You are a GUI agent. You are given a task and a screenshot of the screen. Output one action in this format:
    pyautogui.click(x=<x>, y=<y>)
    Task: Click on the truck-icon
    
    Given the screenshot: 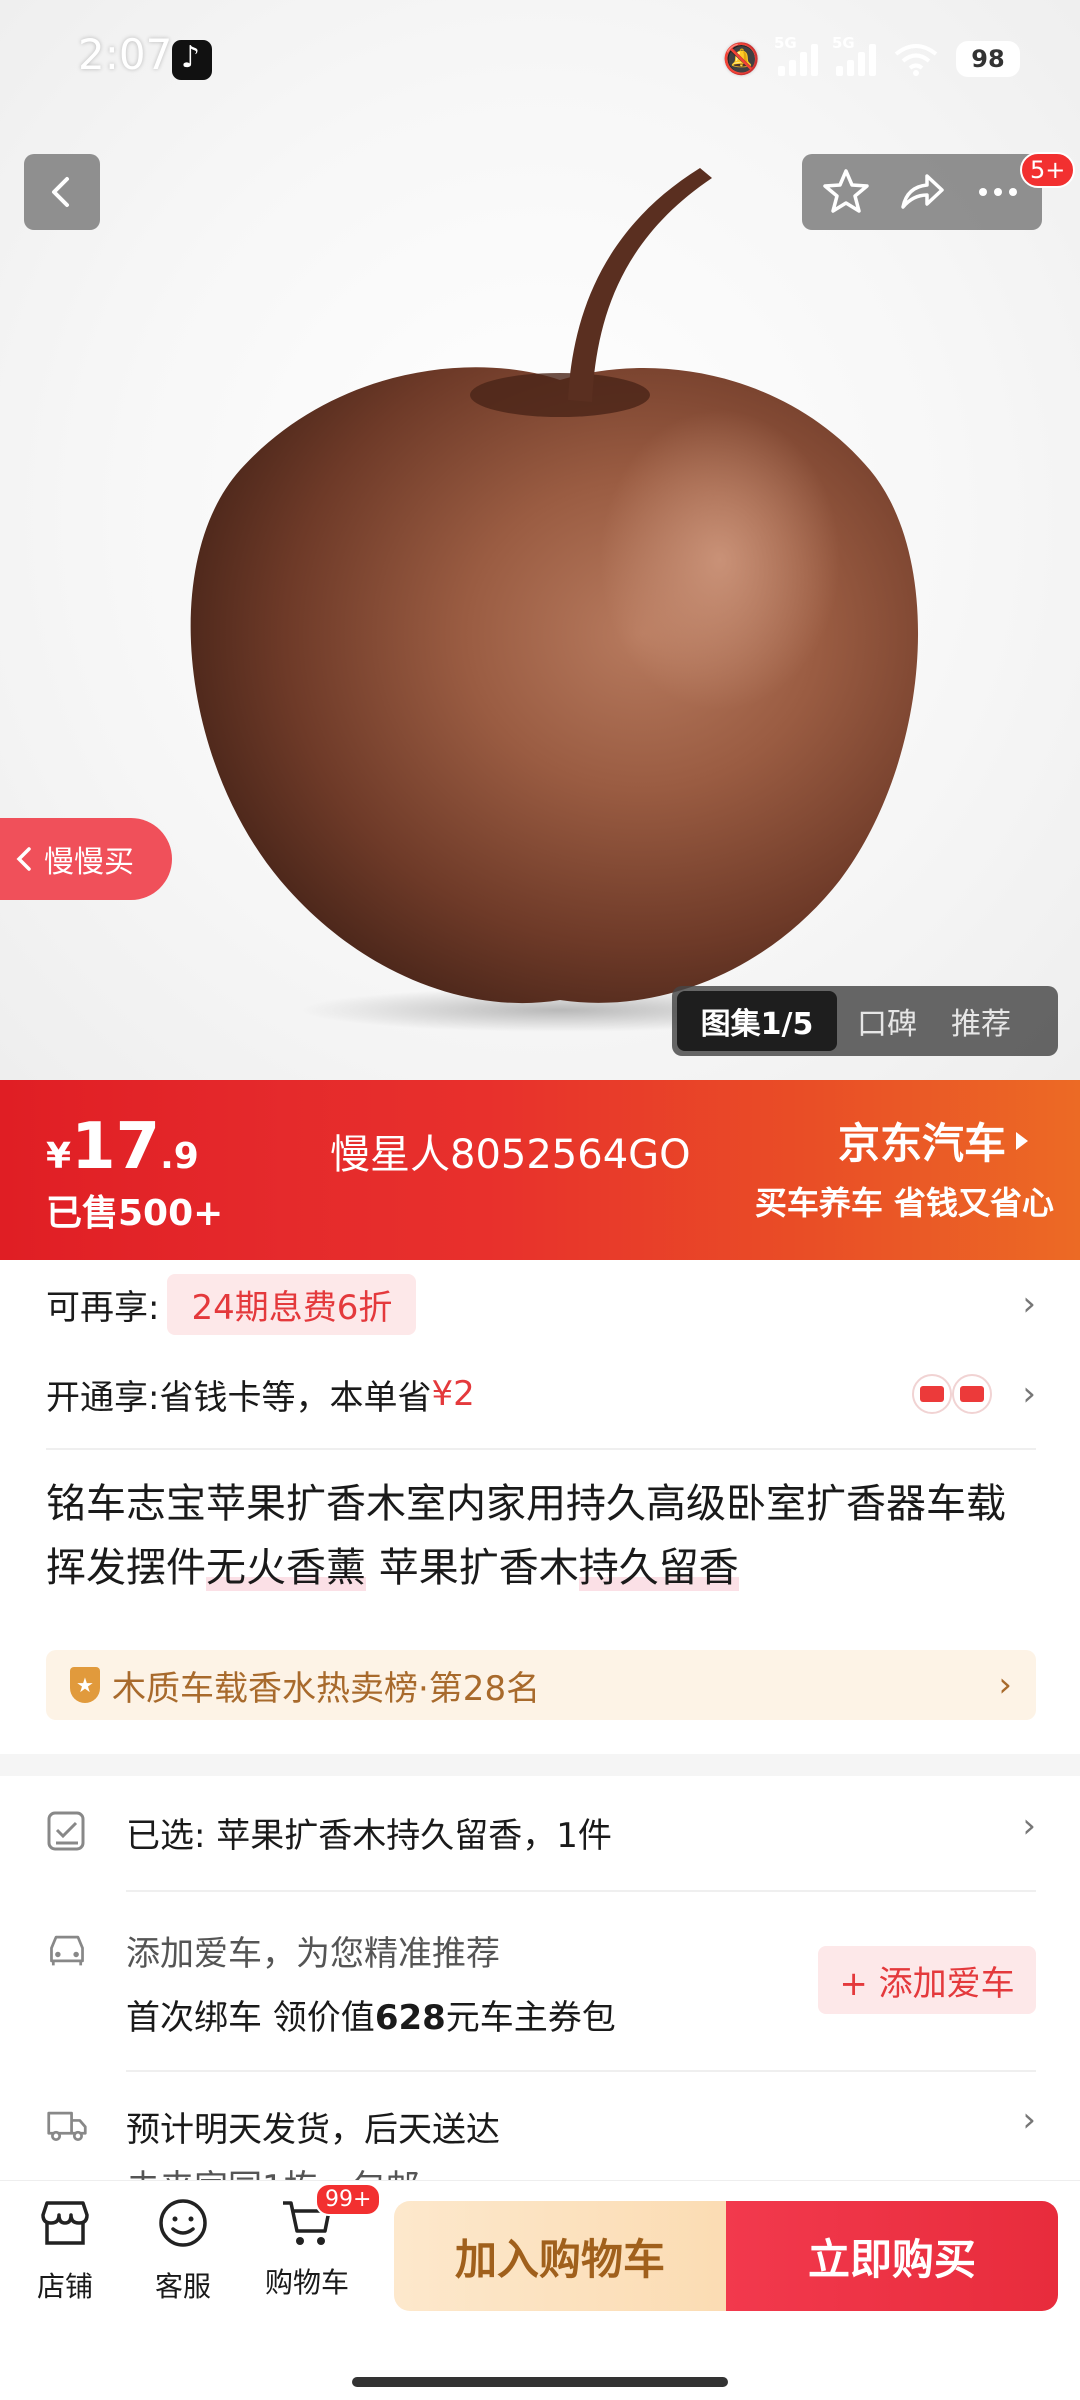 What is the action you would take?
    pyautogui.click(x=67, y=2126)
    